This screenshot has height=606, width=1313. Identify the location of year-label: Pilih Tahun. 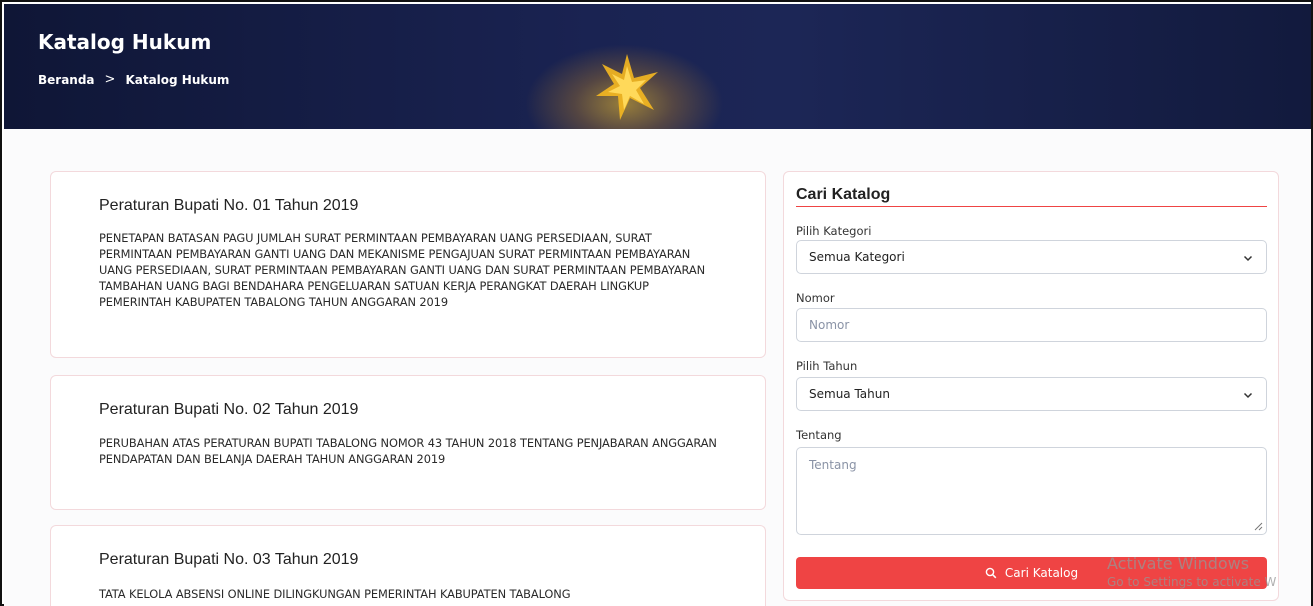
(827, 366).